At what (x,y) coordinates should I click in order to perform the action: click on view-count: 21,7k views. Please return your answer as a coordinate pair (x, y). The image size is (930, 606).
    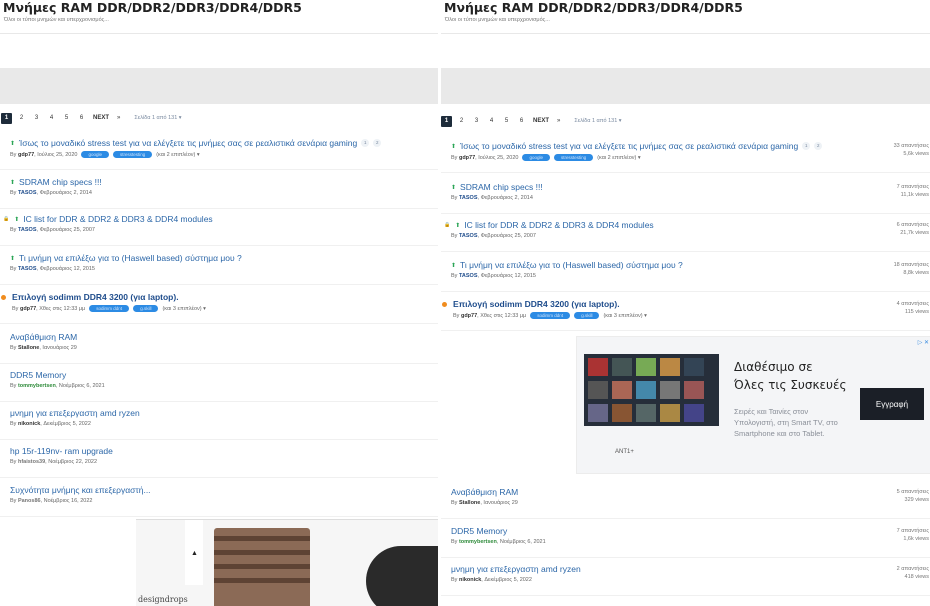
    Looking at the image, I should click on (914, 232).